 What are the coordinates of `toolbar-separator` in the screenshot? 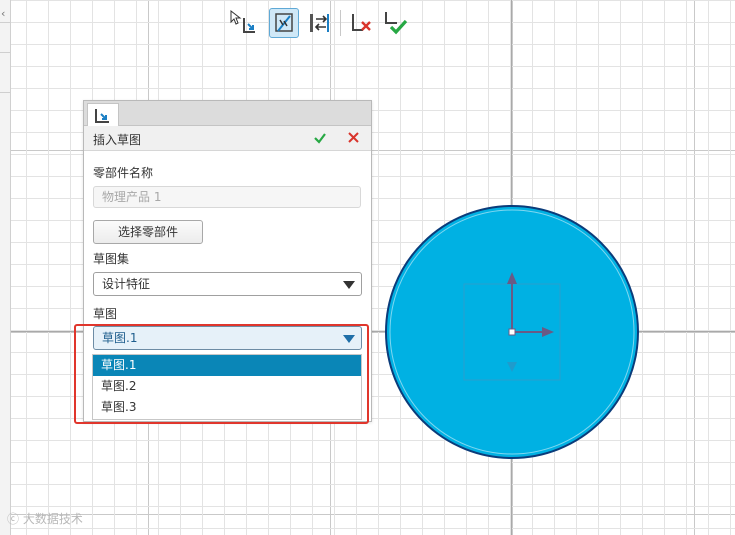 It's located at (340, 23).